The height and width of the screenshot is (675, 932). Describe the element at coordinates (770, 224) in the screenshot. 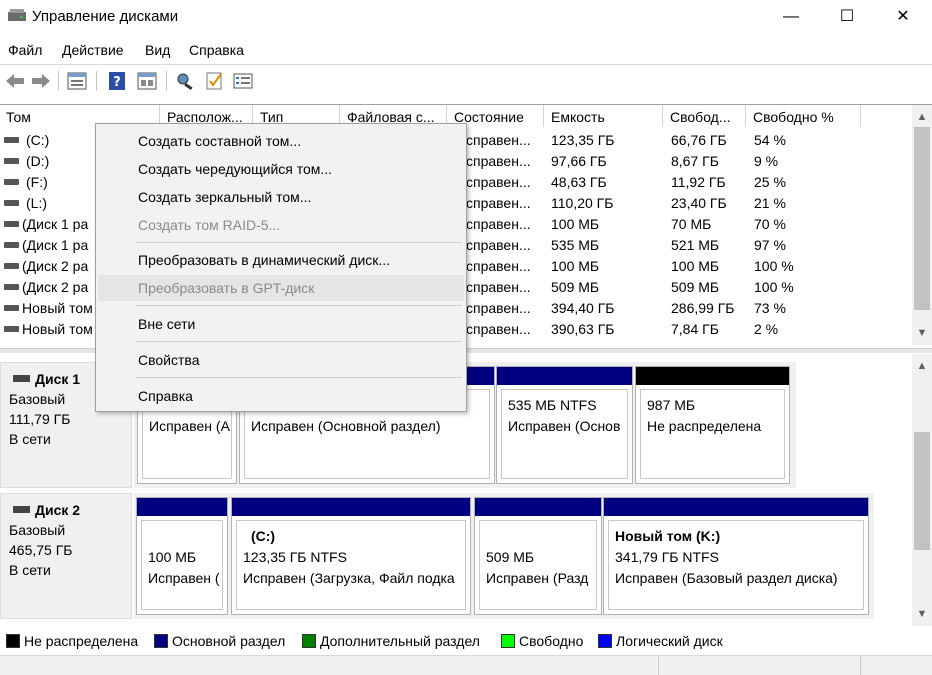

I see `cell-free-percent: 70 %` at that location.